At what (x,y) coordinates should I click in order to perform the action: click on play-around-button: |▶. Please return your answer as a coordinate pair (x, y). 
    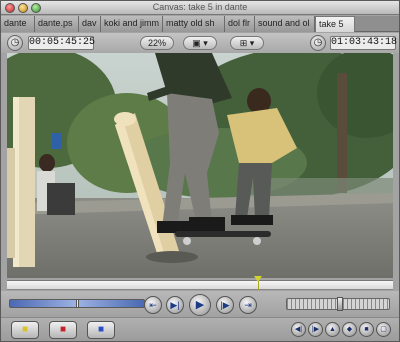
    Looking at the image, I should click on (225, 305).